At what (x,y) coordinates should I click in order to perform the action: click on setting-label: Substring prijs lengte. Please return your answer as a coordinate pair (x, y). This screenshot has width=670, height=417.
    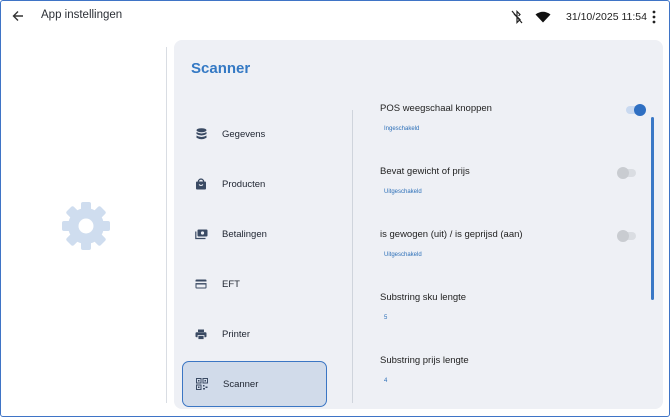
    Looking at the image, I should click on (424, 360).